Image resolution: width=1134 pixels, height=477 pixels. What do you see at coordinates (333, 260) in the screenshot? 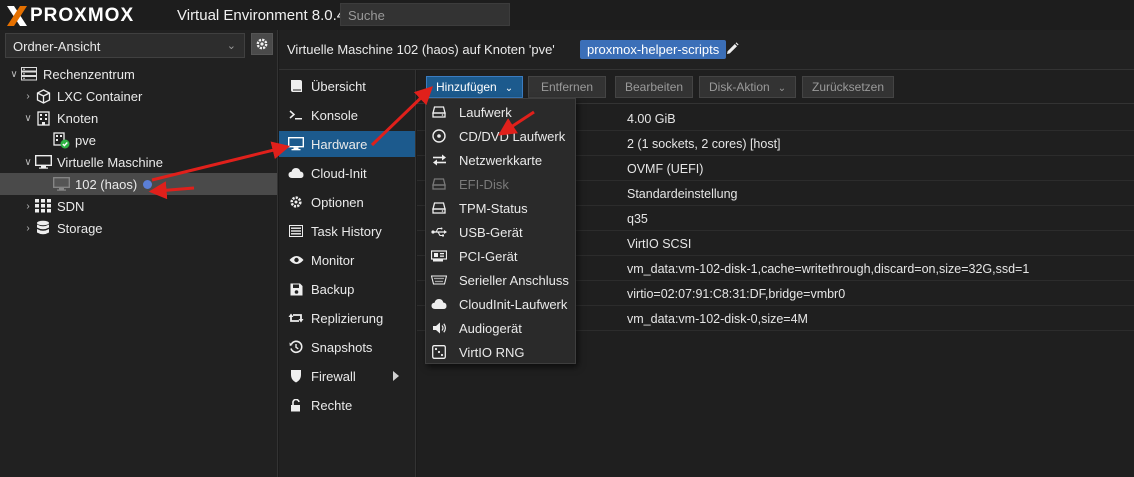
I see `nav-label: Monitor` at bounding box center [333, 260].